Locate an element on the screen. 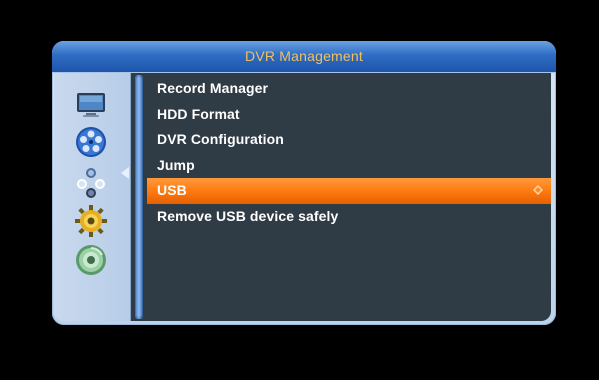  title-bar: DVR Management is located at coordinates (304, 57).